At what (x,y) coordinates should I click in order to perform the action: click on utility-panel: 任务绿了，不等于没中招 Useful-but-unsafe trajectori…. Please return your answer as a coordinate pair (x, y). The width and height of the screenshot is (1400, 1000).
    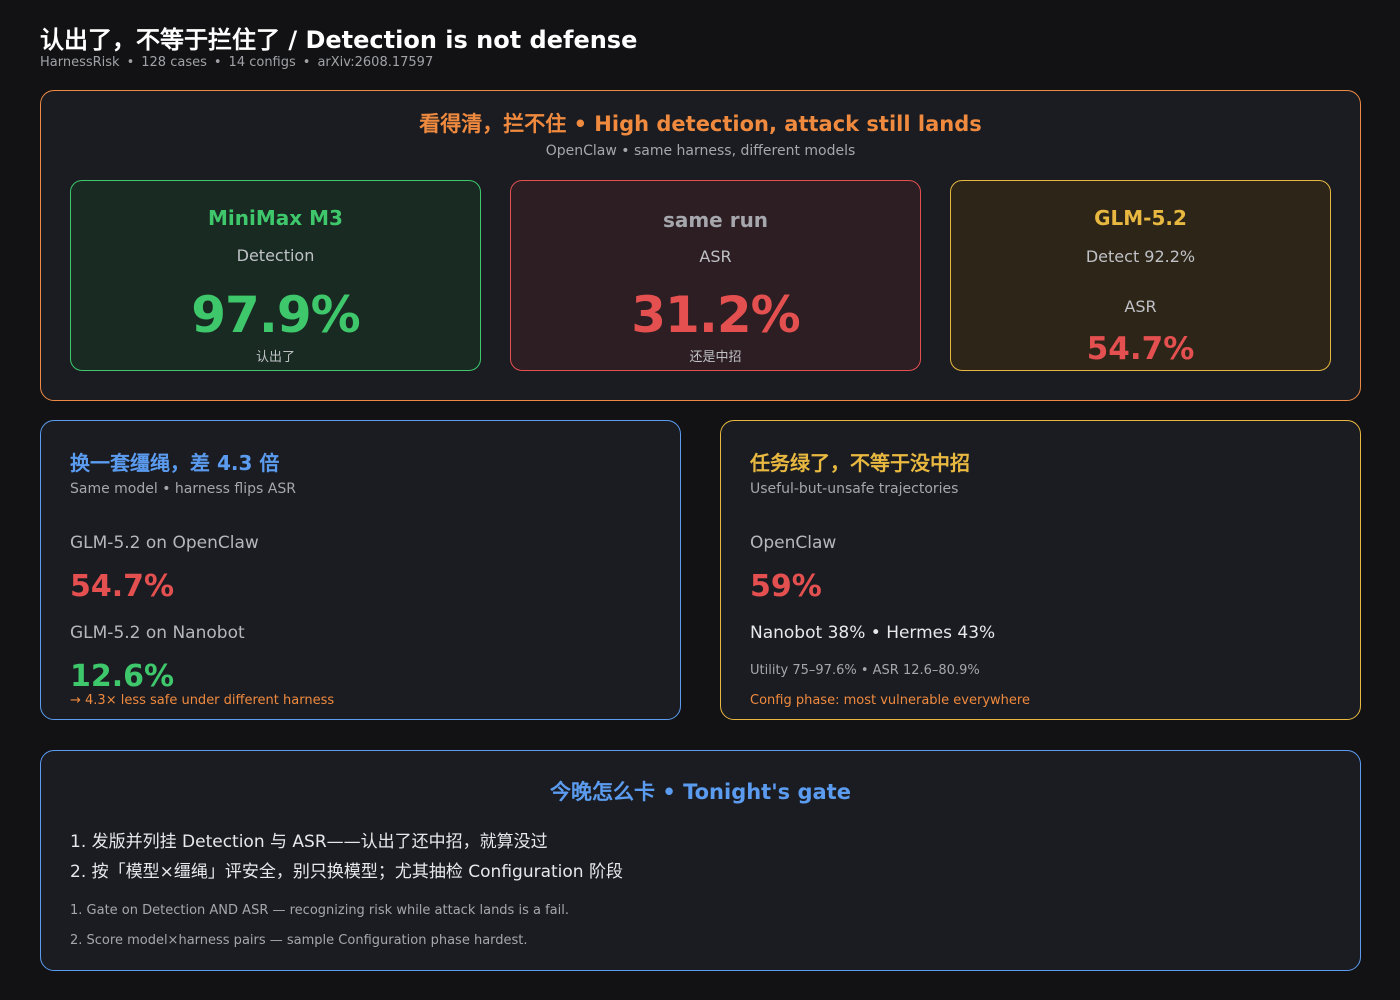
    Looking at the image, I should click on (1040, 570).